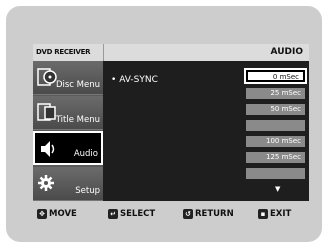 The image size is (329, 248). What do you see at coordinates (275, 109) in the screenshot?
I see `option-50-msec: 50 mSec` at bounding box center [275, 109].